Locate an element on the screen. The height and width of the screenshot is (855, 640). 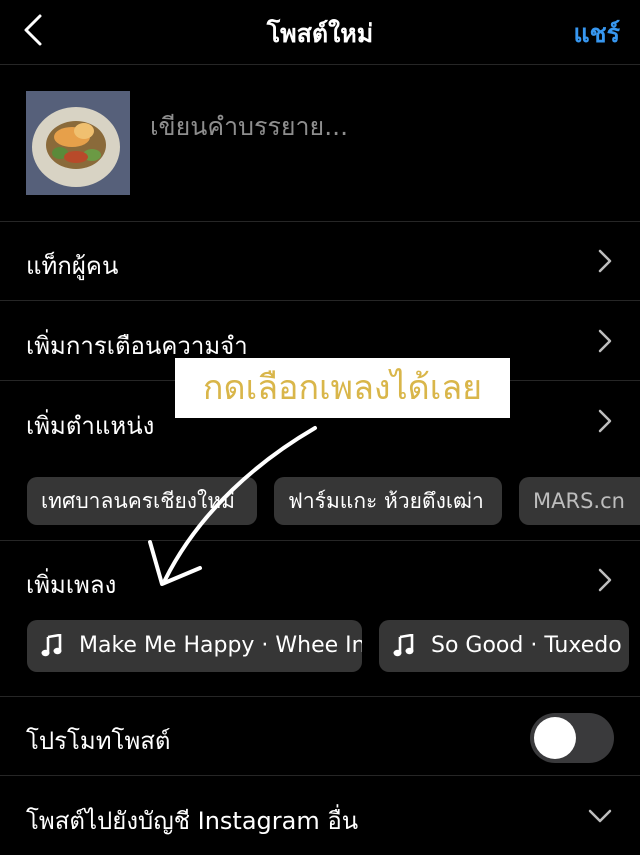
music-chip: So Good · Tuxedo is located at coordinates (504, 646).